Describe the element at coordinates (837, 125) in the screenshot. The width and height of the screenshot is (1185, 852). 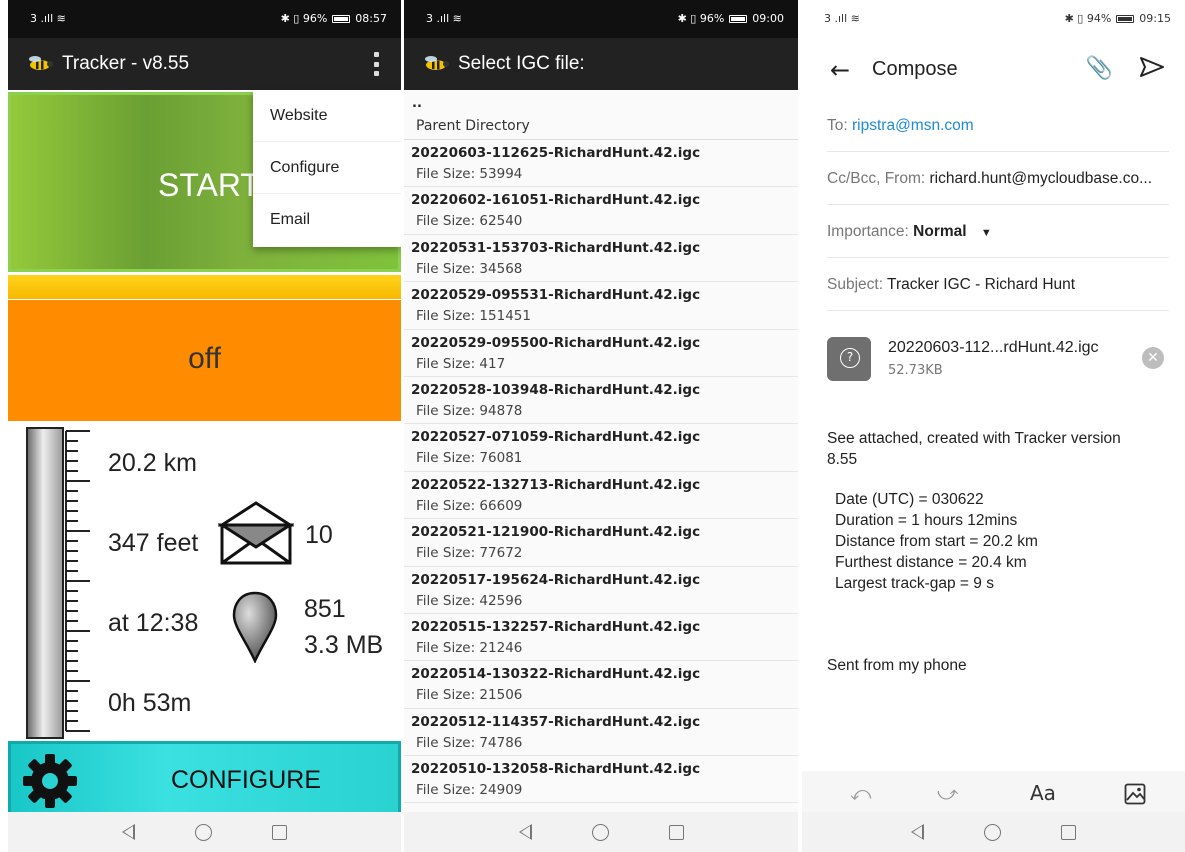
I see `to-label: To:` at that location.